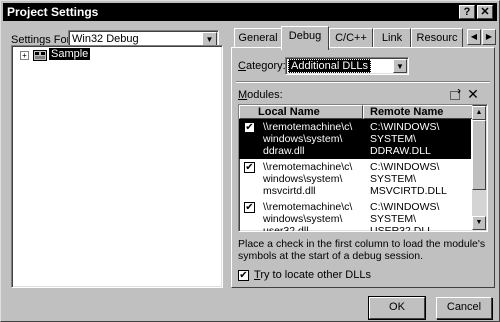  I want to click on tree-item-sample: Sample, so click(70, 54).